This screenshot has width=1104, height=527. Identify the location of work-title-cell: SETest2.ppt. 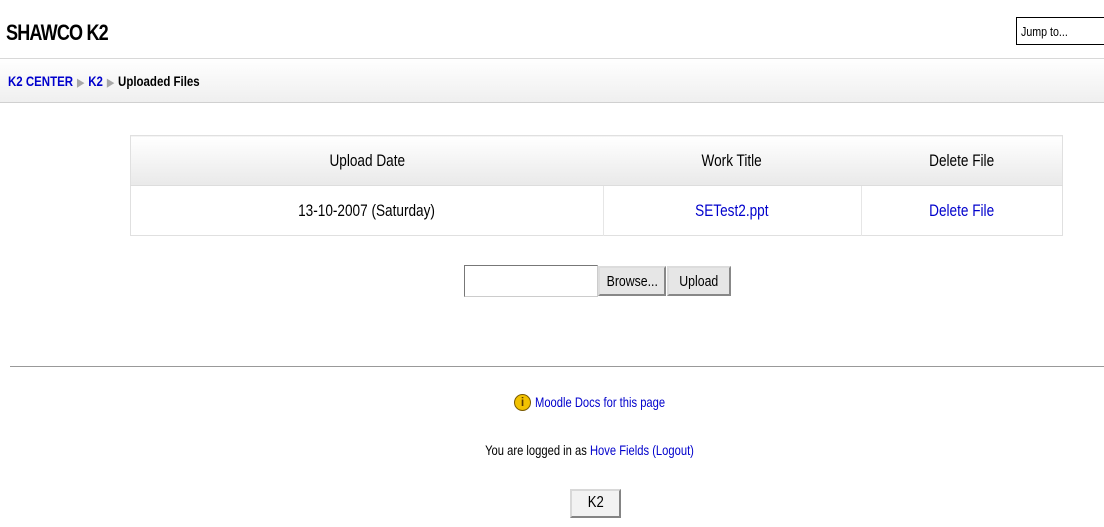
(732, 210).